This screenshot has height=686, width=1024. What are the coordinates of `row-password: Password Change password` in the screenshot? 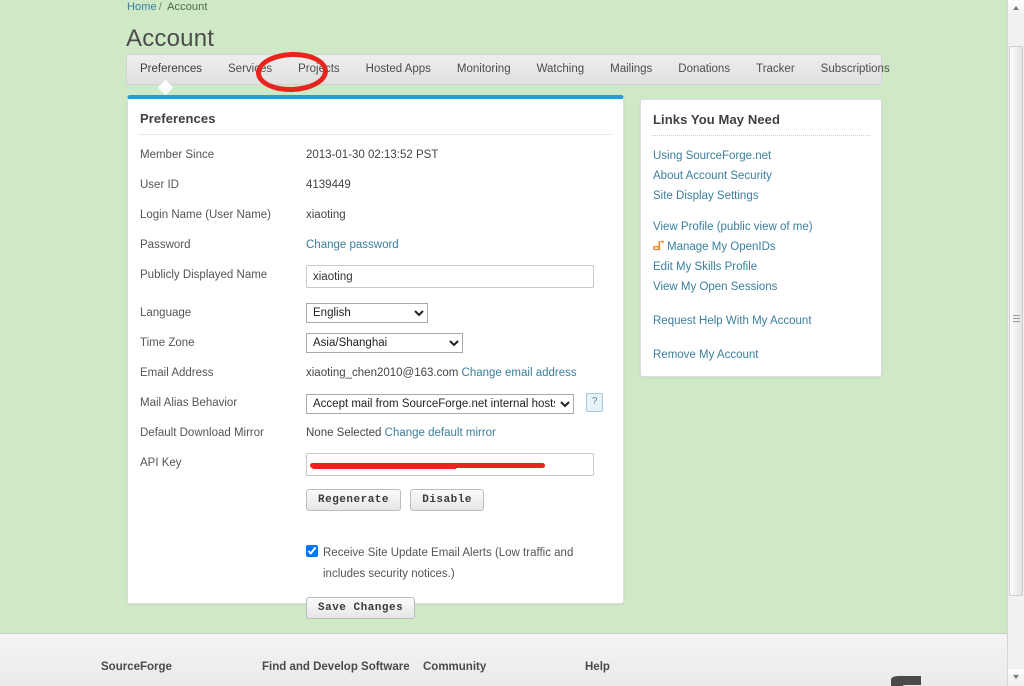 It's located at (375, 250).